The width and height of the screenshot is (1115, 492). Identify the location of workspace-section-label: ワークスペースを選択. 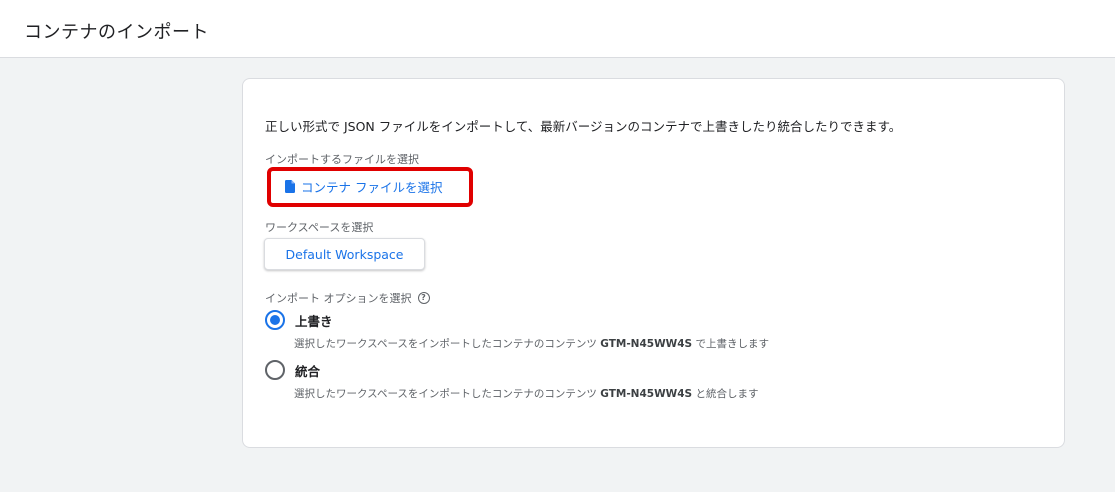
(319, 227).